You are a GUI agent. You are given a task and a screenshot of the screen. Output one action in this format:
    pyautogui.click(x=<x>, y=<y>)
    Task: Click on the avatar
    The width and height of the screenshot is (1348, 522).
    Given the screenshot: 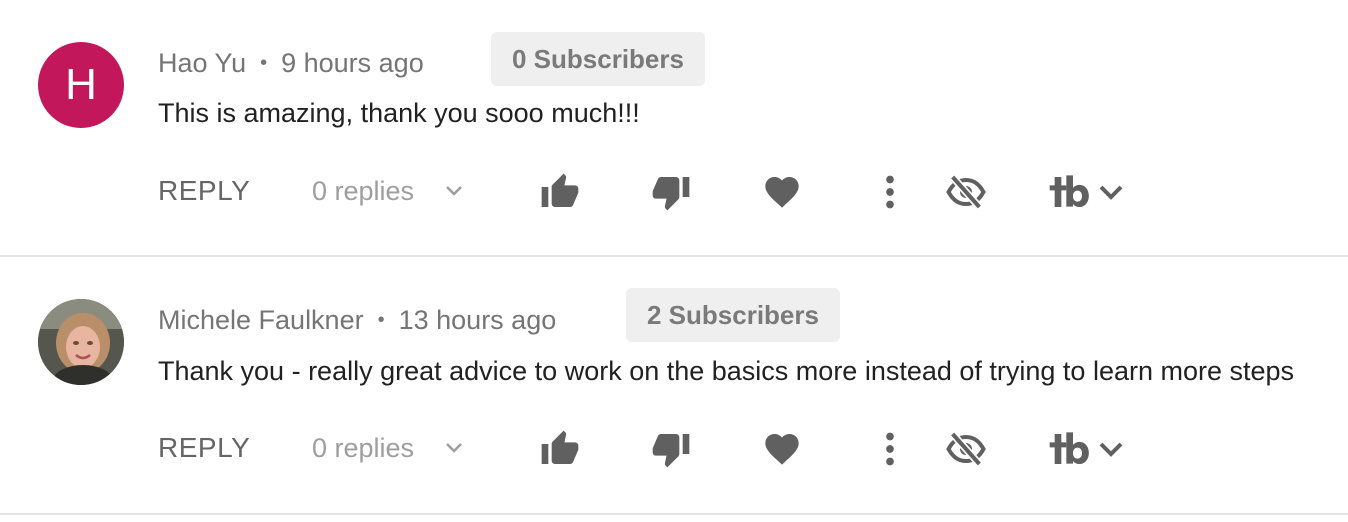 What is the action you would take?
    pyautogui.click(x=81, y=342)
    